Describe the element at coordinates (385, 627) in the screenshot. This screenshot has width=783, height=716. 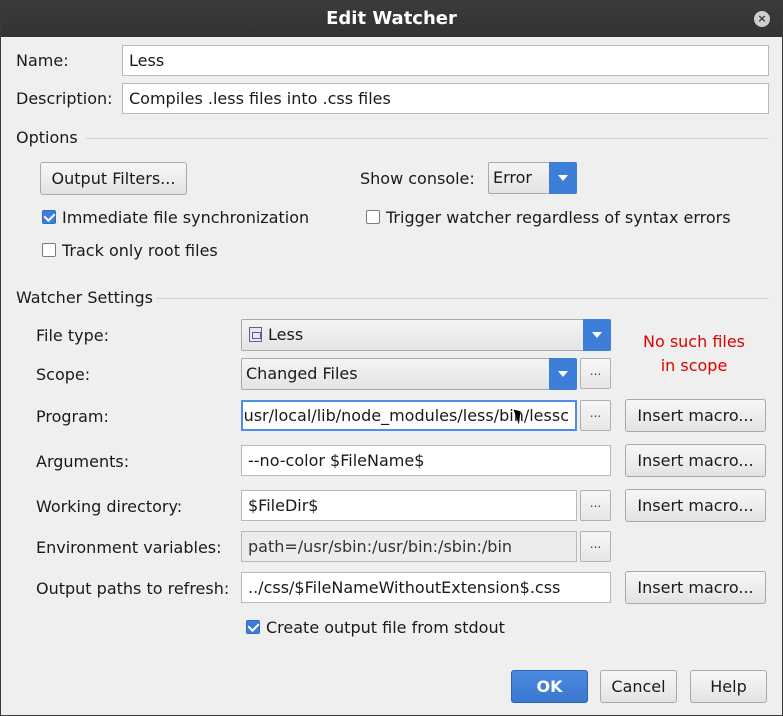
I see `create-output-label: Create output file from stdout` at that location.